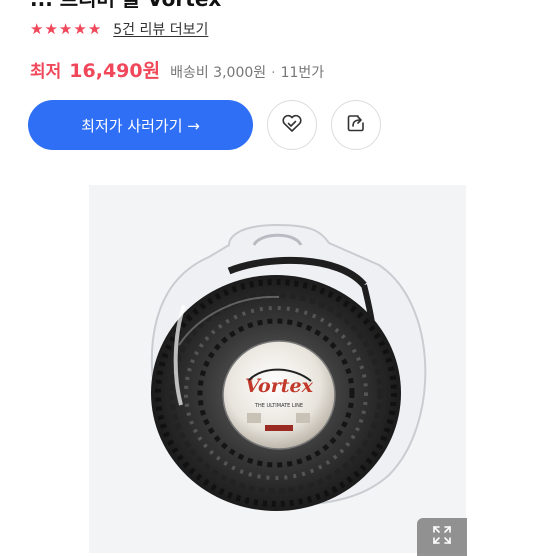  I want to click on label-subtitle: THE ULTIMATE LINE, so click(278, 406).